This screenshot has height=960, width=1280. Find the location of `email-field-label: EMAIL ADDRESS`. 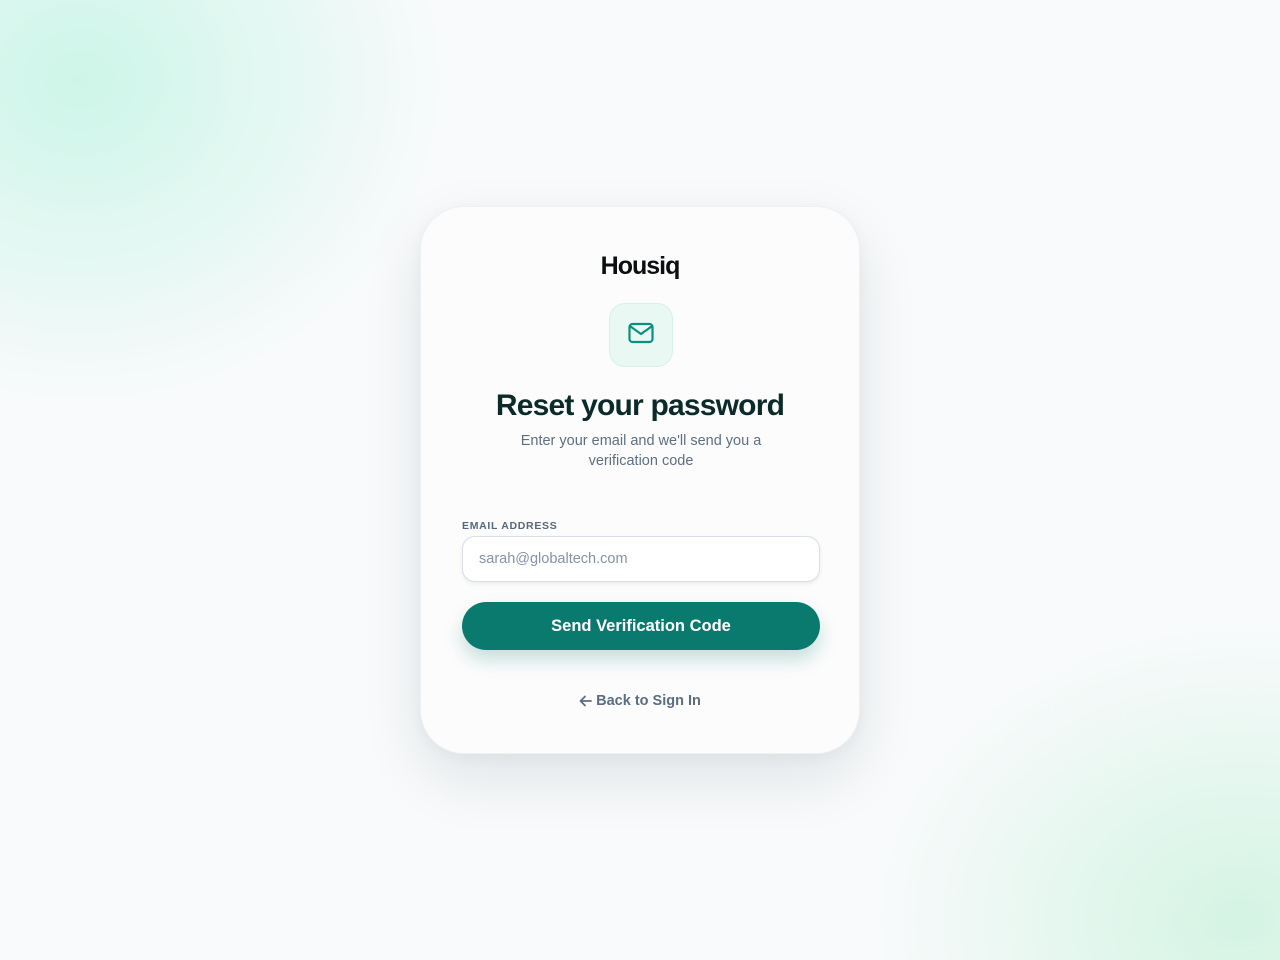

email-field-label: EMAIL ADDRESS is located at coordinates (510, 526).